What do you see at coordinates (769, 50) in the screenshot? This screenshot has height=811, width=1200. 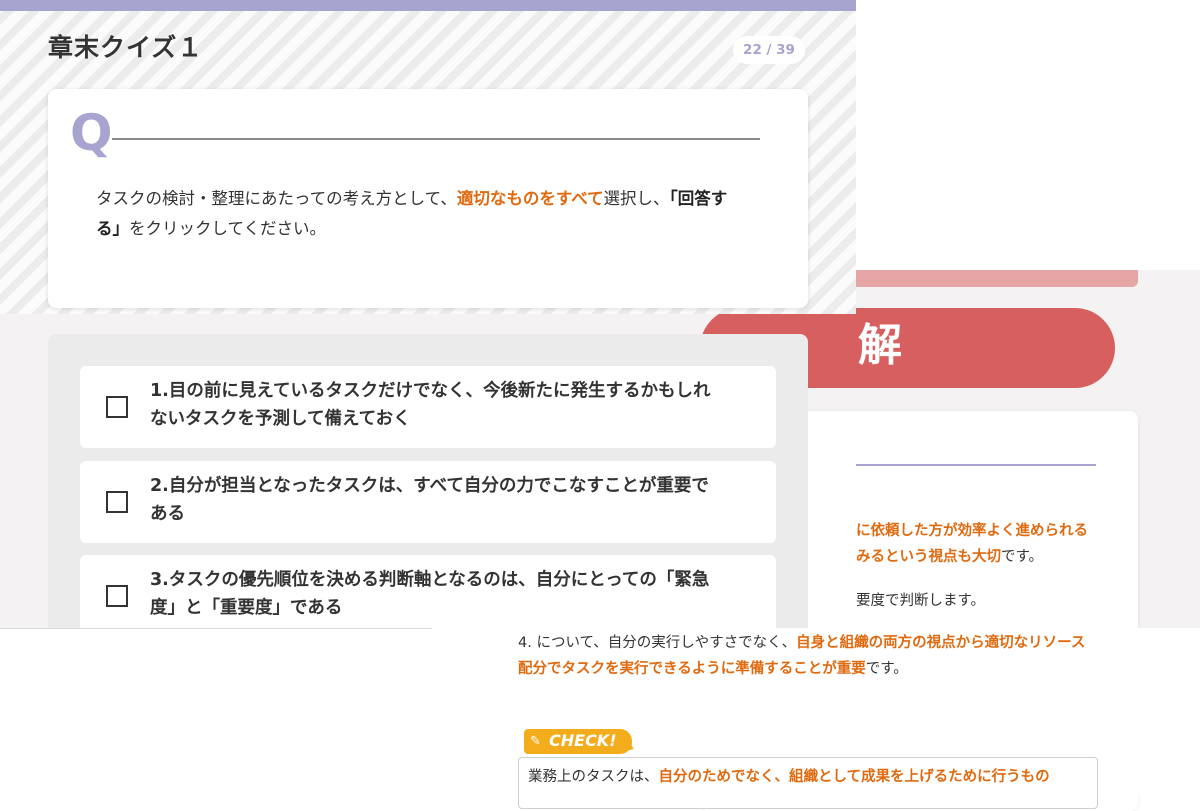 I see `progress-counter: 22 / 39` at bounding box center [769, 50].